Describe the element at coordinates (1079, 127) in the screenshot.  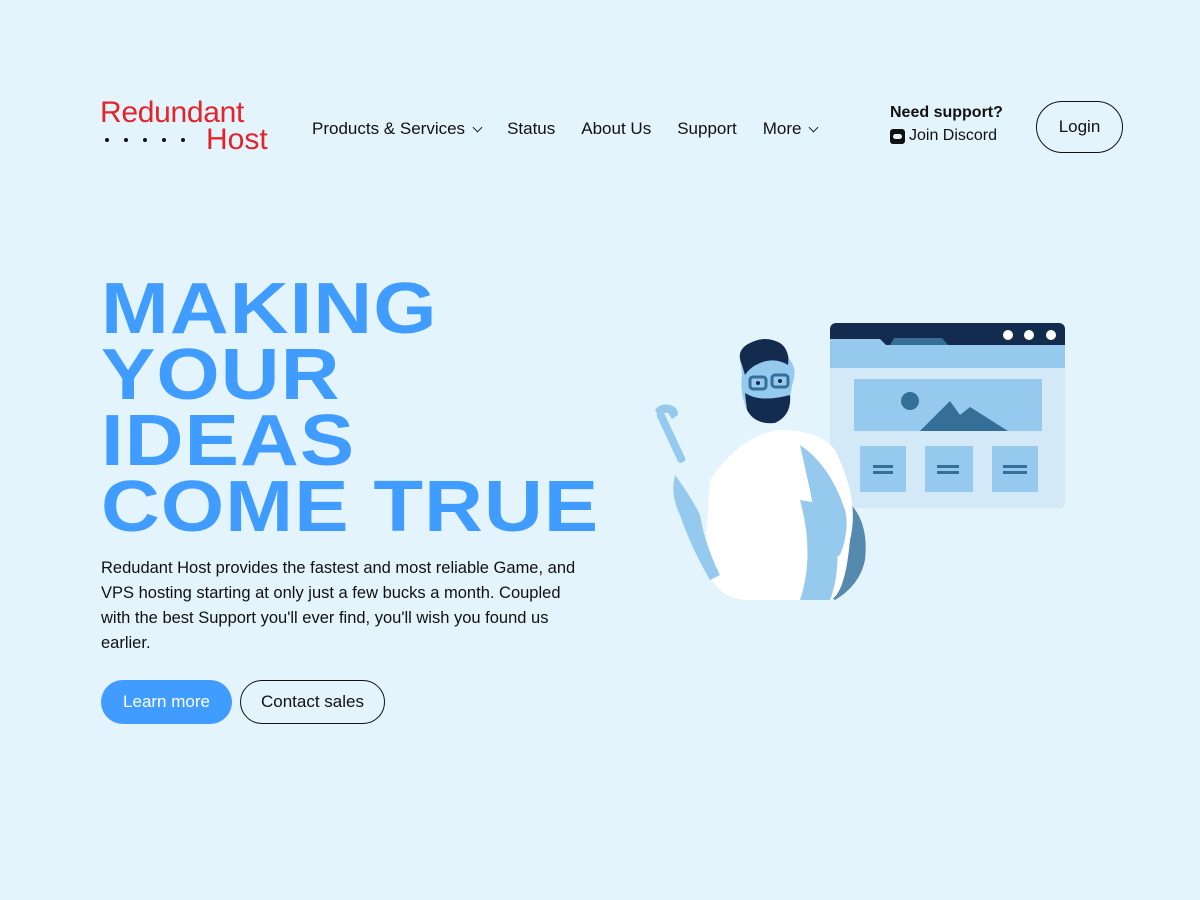
I see `login-button: Login` at that location.